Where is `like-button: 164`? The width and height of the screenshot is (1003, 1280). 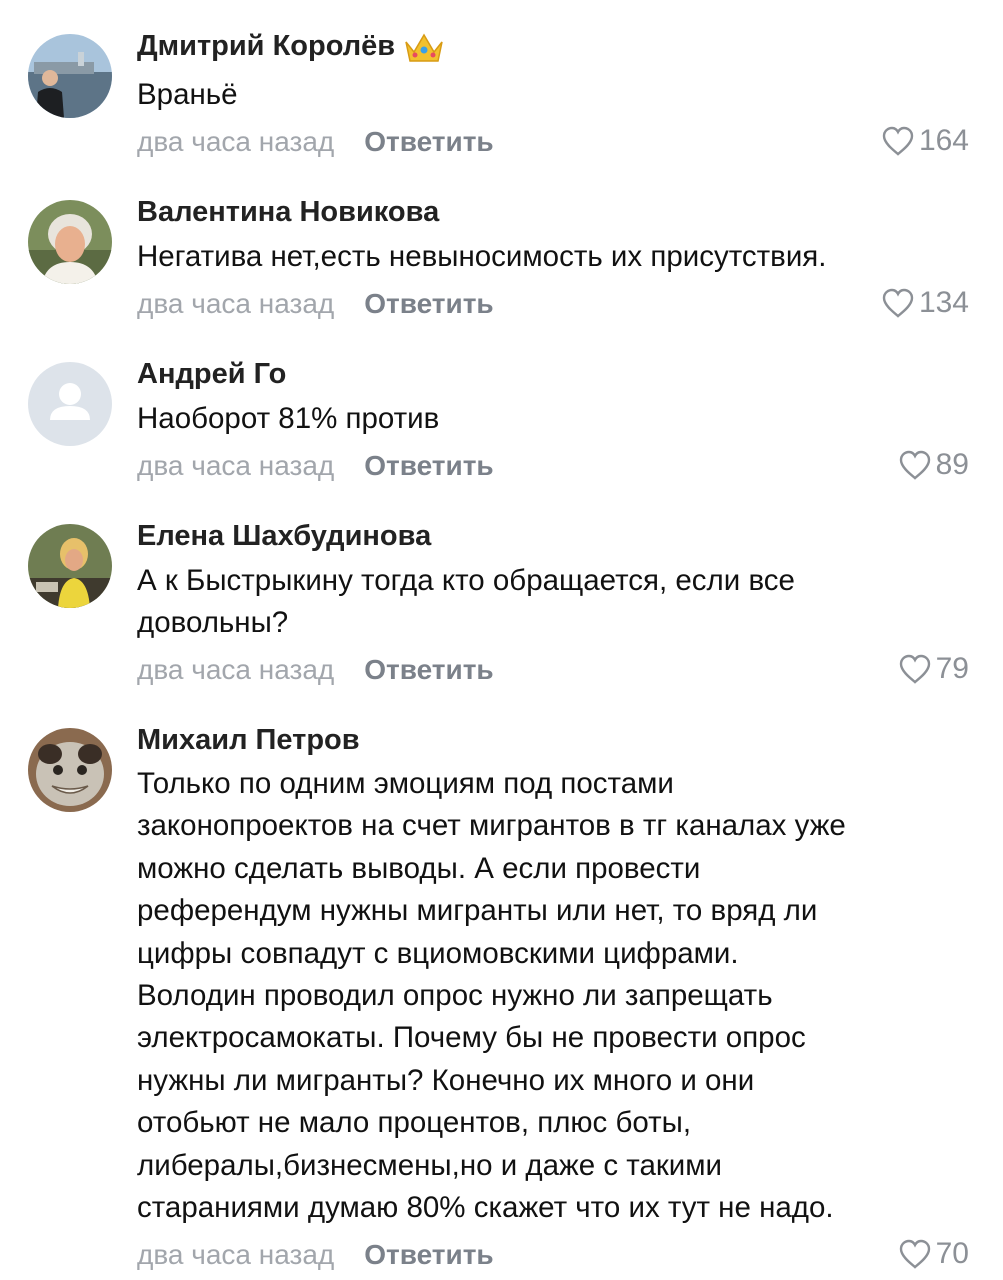
like-button: 164 is located at coordinates (925, 141).